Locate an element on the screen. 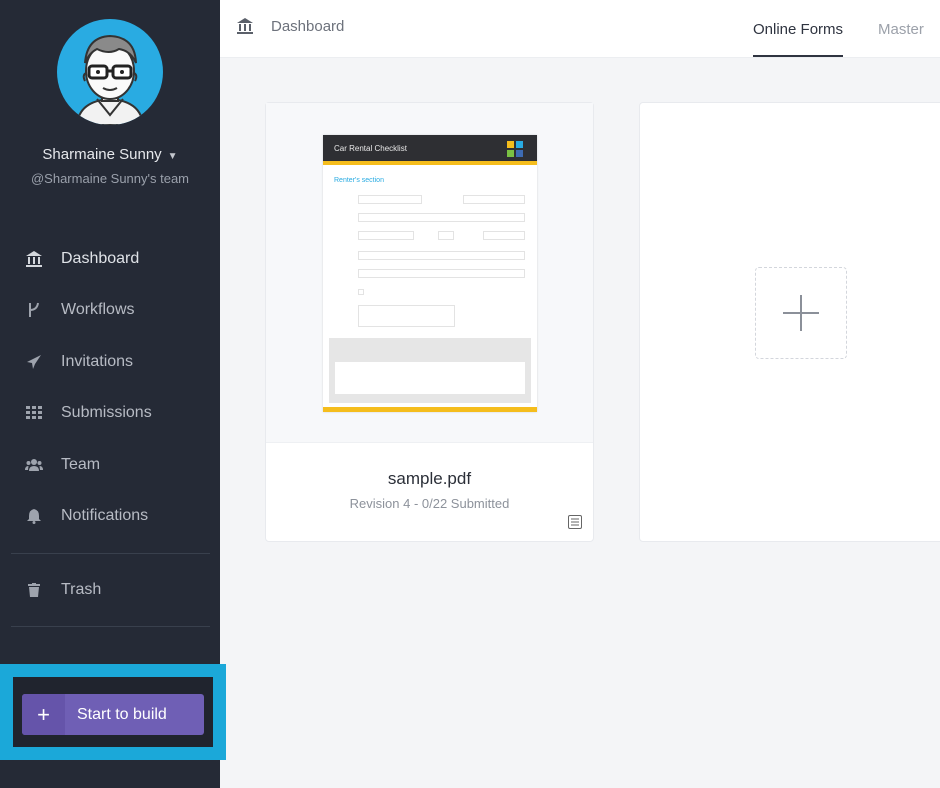 The width and height of the screenshot is (940, 788). tab-online-forms: Online Forms is located at coordinates (798, 29).